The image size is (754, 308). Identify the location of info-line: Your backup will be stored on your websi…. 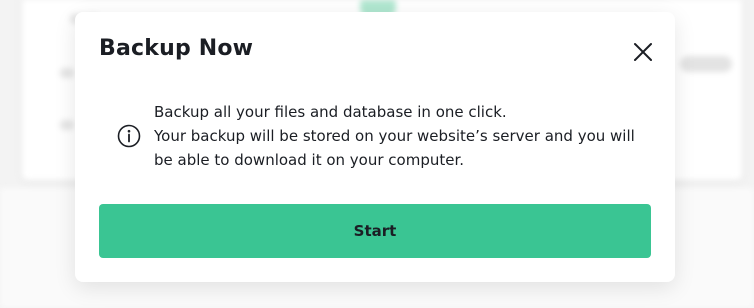
(394, 136).